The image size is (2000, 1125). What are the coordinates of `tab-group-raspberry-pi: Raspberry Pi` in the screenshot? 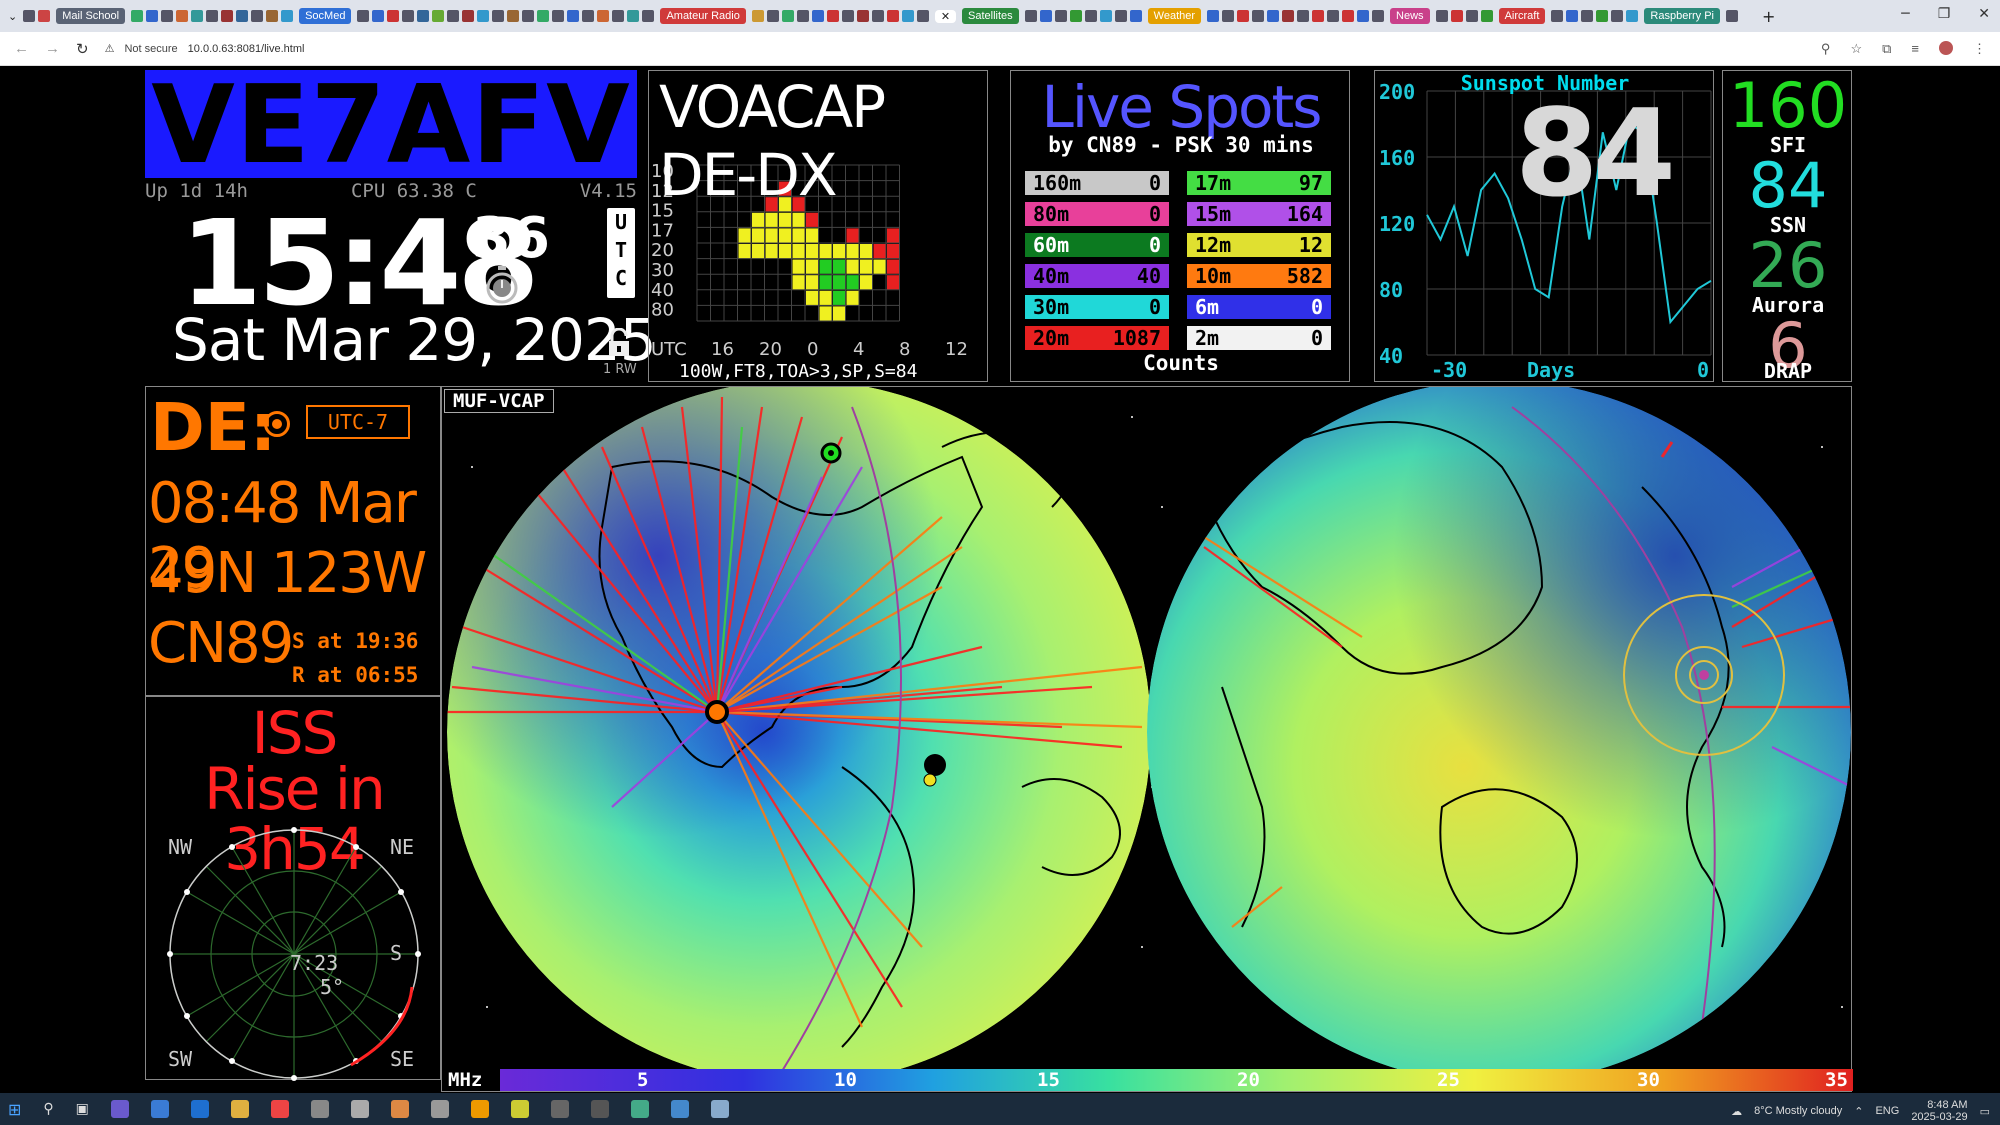 It's located at (1682, 16).